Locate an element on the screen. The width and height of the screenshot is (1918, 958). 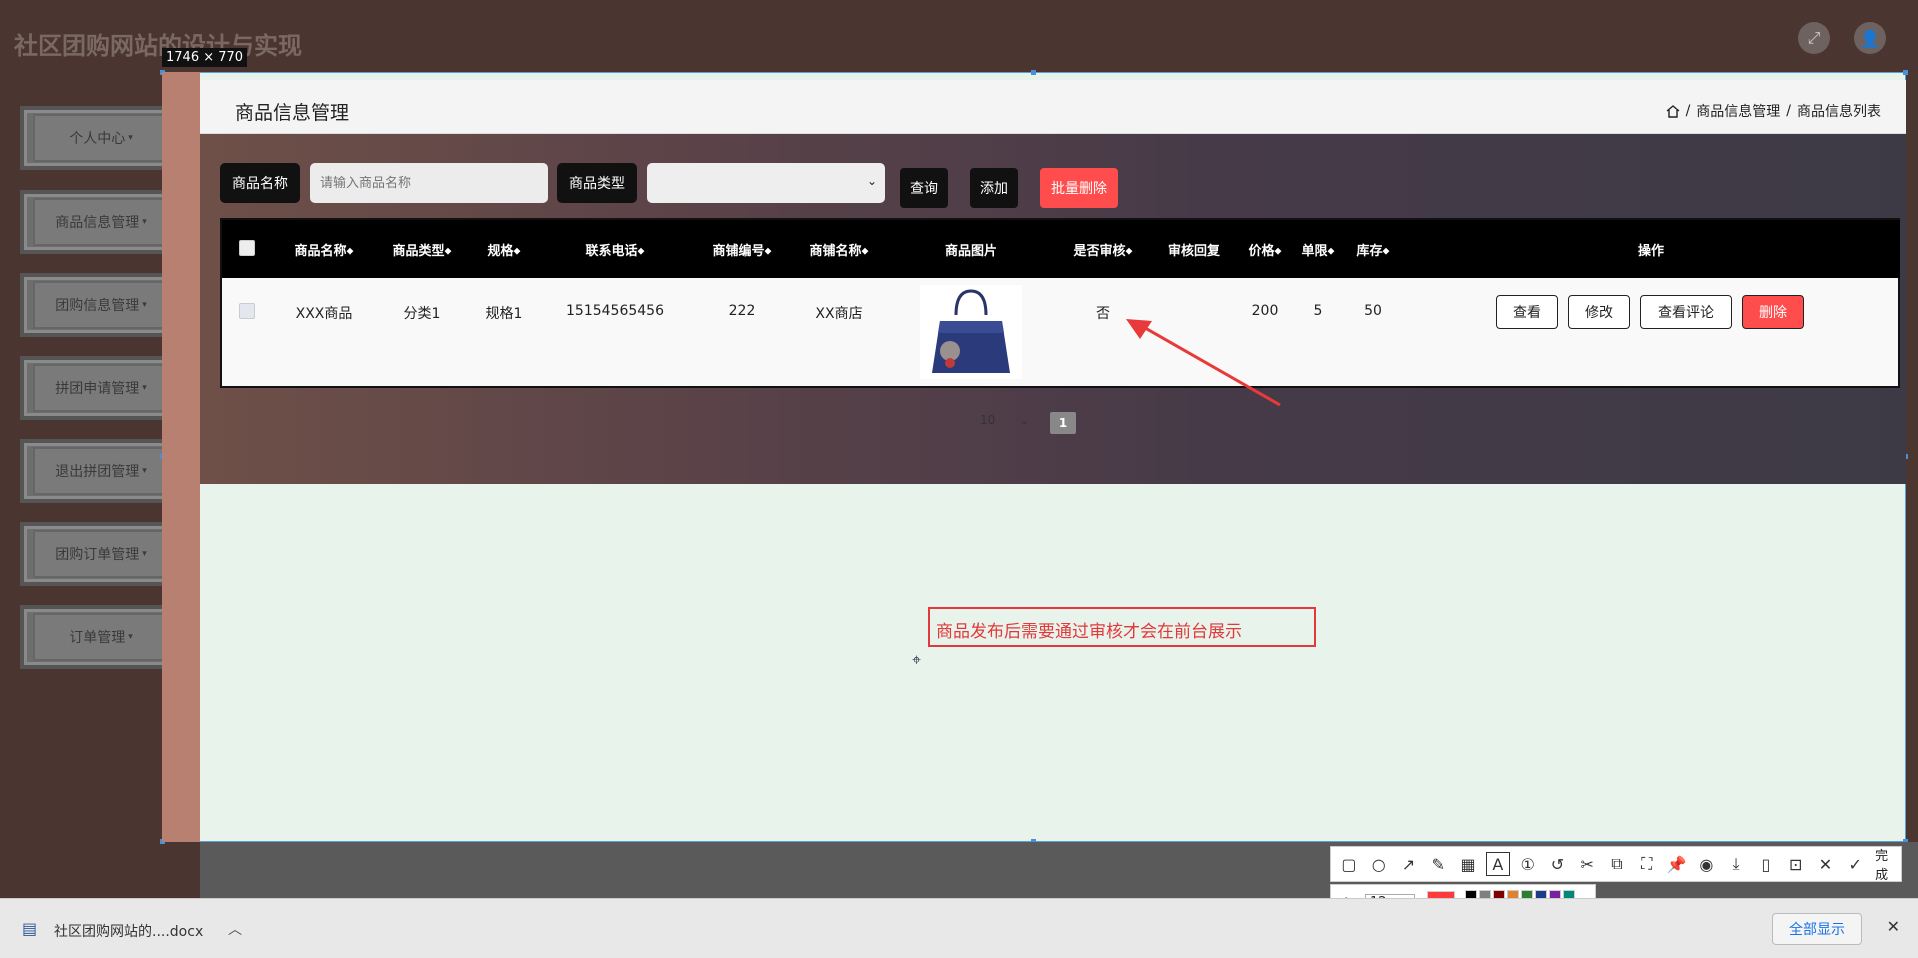
download-file-name: 社区团购网站的....docx is located at coordinates (128, 931).